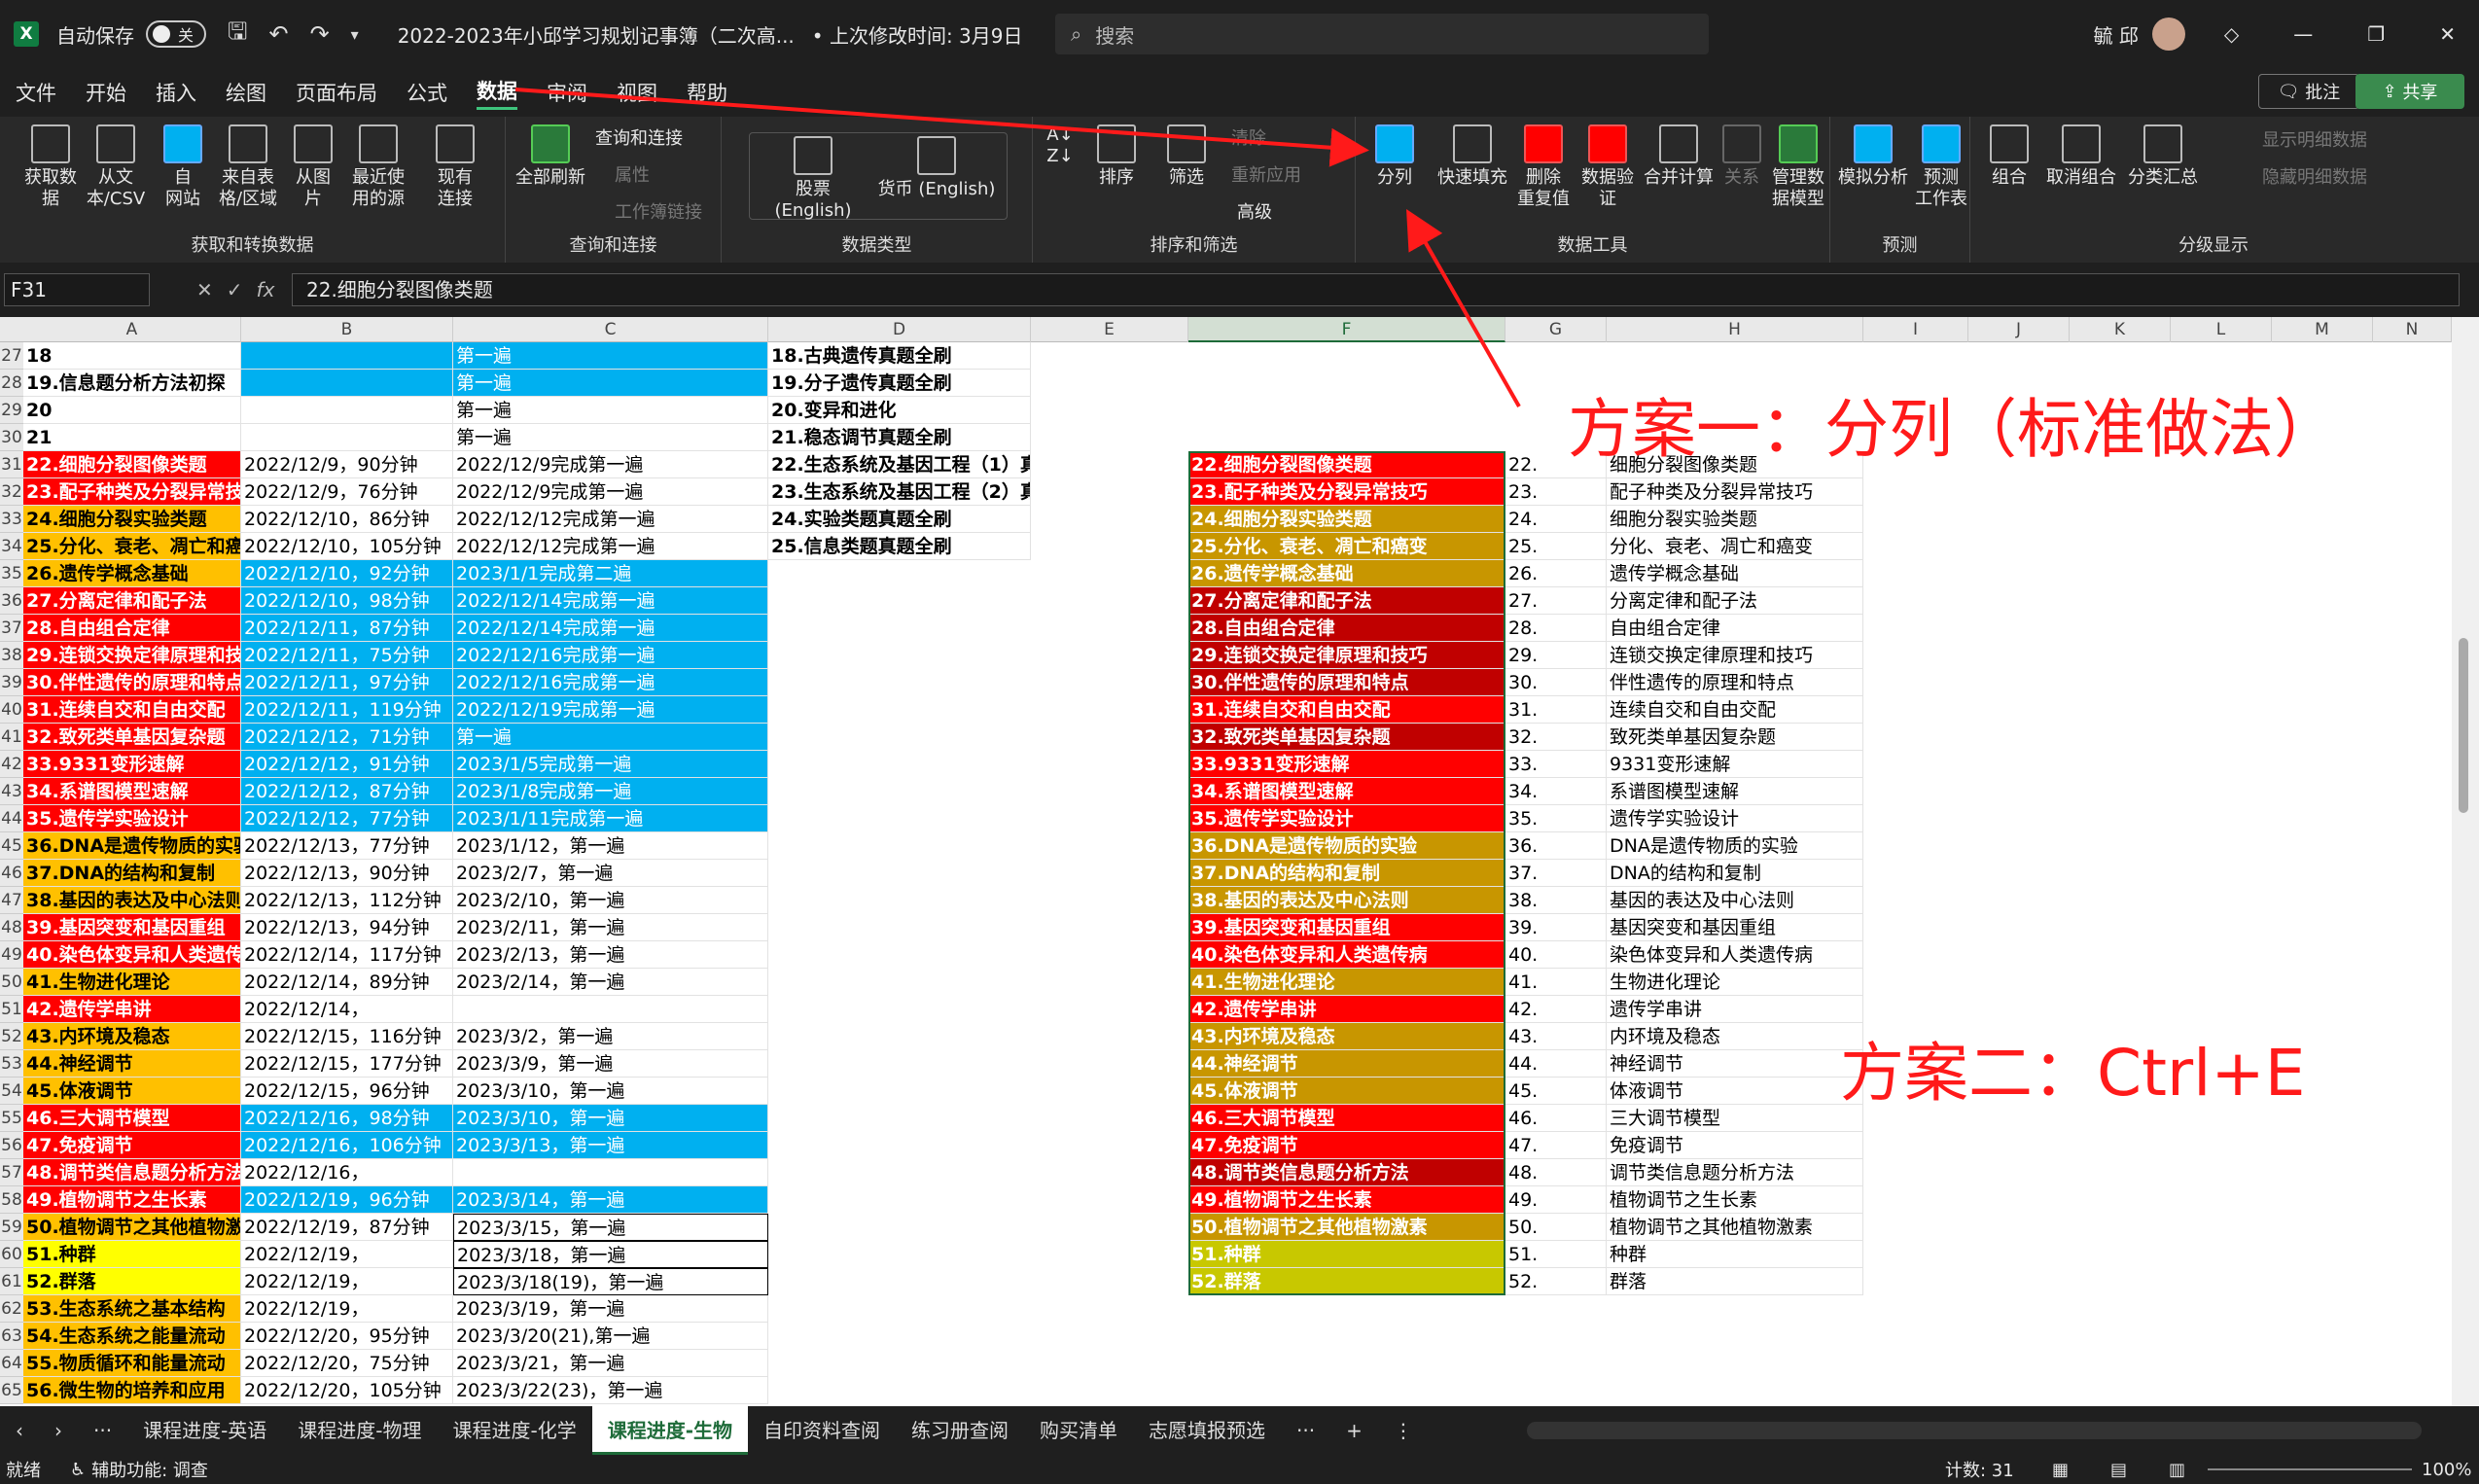 This screenshot has height=1484, width=2479. What do you see at coordinates (11, 411) in the screenshot?
I see `row-header: 29` at bounding box center [11, 411].